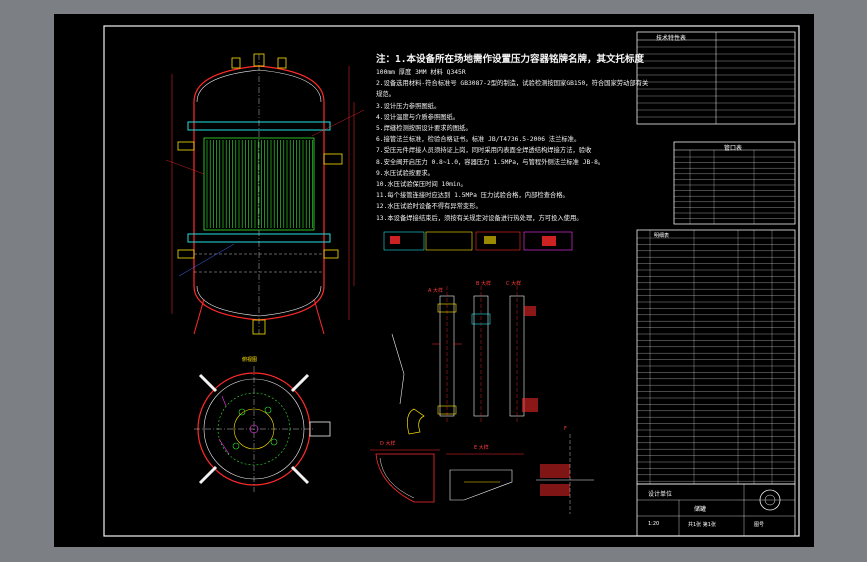 The image size is (867, 562). I want to click on detail-f-label: F, so click(565, 429).